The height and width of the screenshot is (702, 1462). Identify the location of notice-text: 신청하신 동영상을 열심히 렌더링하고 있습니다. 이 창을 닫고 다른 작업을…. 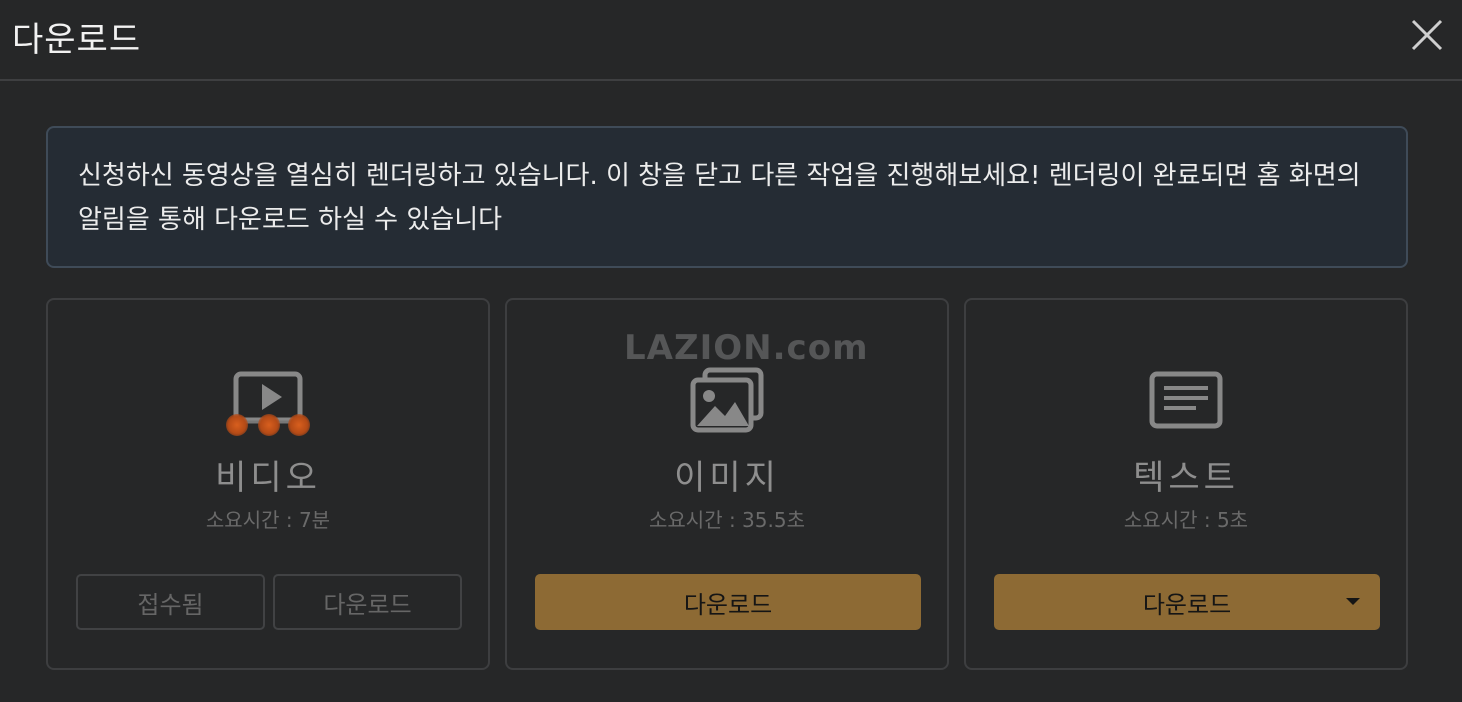
(719, 198).